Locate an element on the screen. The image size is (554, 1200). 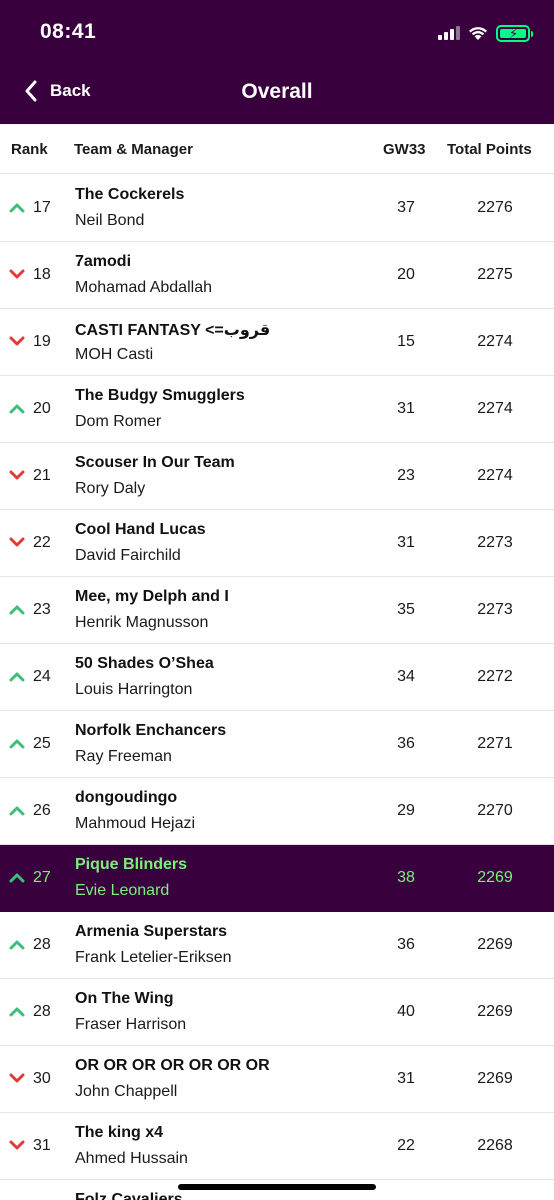
table-row: 22 Cool Hand Lucas David Fairchild 31 2273 is located at coordinates (277, 543).